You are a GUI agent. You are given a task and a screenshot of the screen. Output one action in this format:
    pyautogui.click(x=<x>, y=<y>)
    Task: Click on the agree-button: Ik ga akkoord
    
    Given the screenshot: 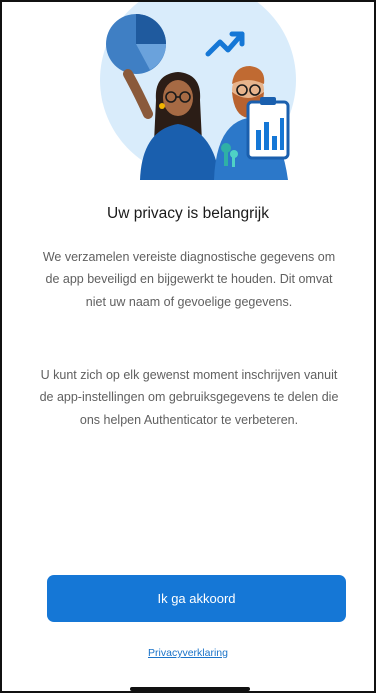 What is the action you would take?
    pyautogui.click(x=196, y=598)
    